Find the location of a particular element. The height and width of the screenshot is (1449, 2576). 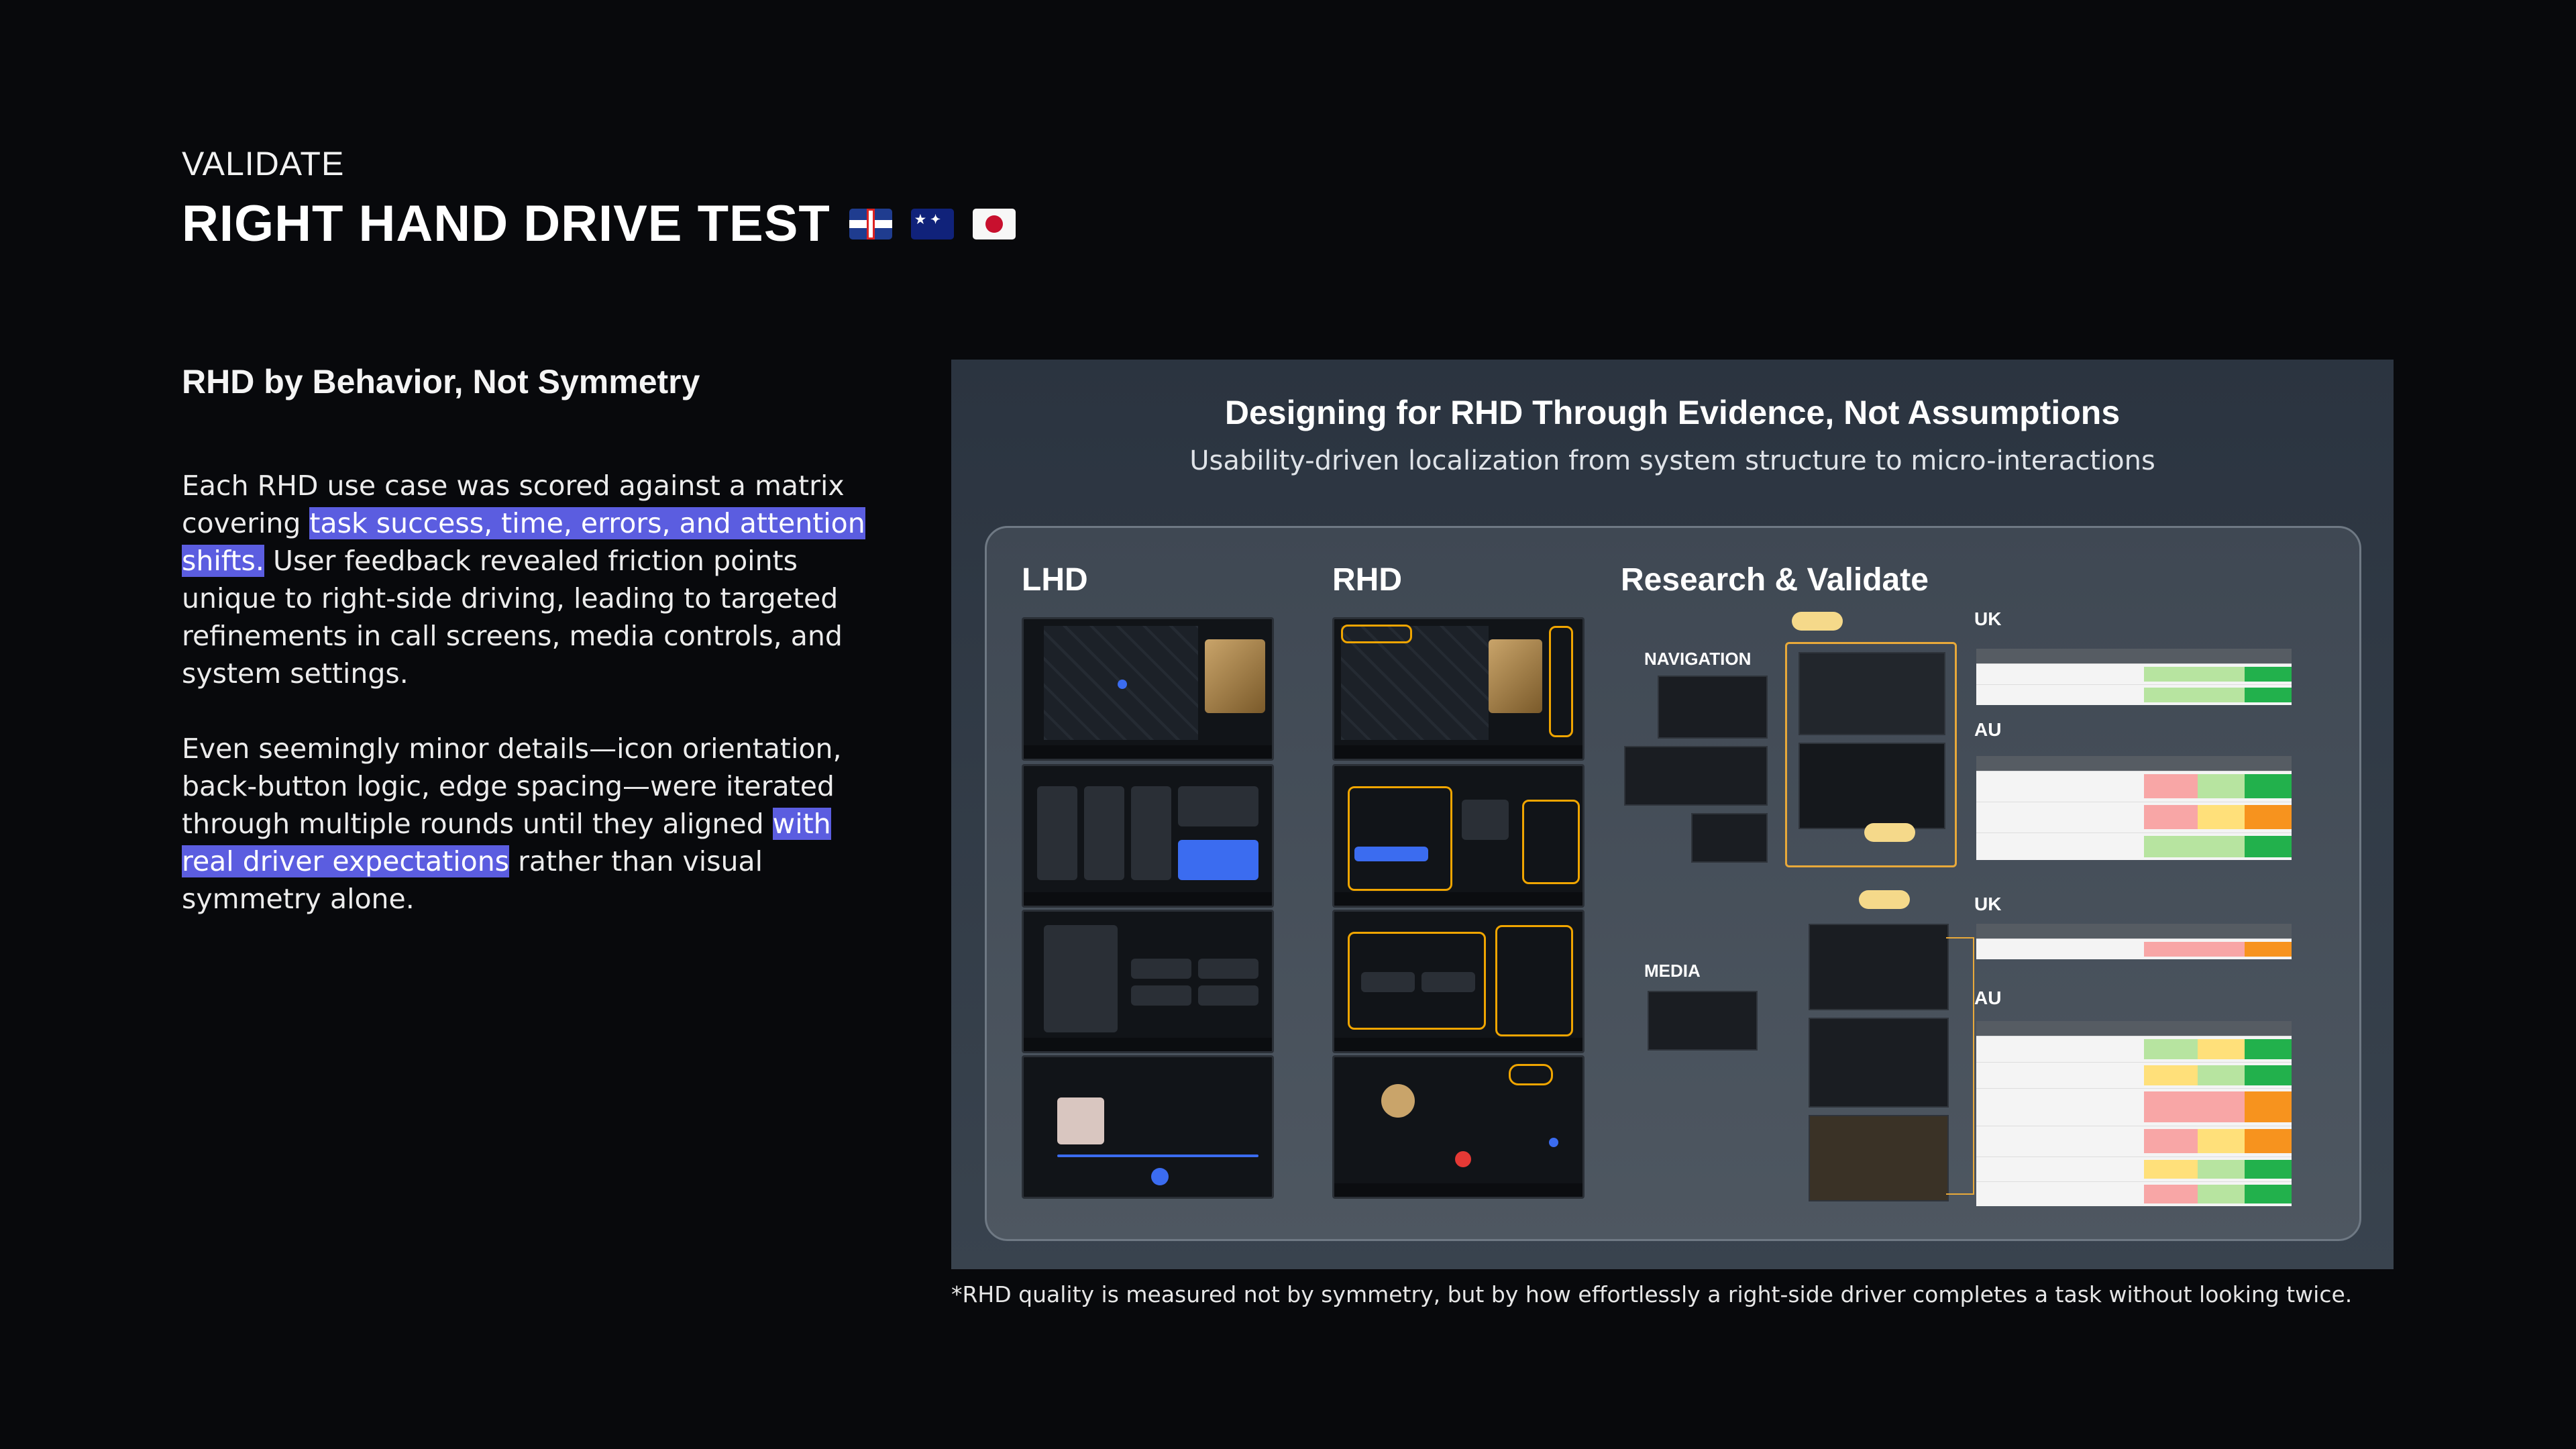

lhd-media-screen is located at coordinates (1148, 1127).